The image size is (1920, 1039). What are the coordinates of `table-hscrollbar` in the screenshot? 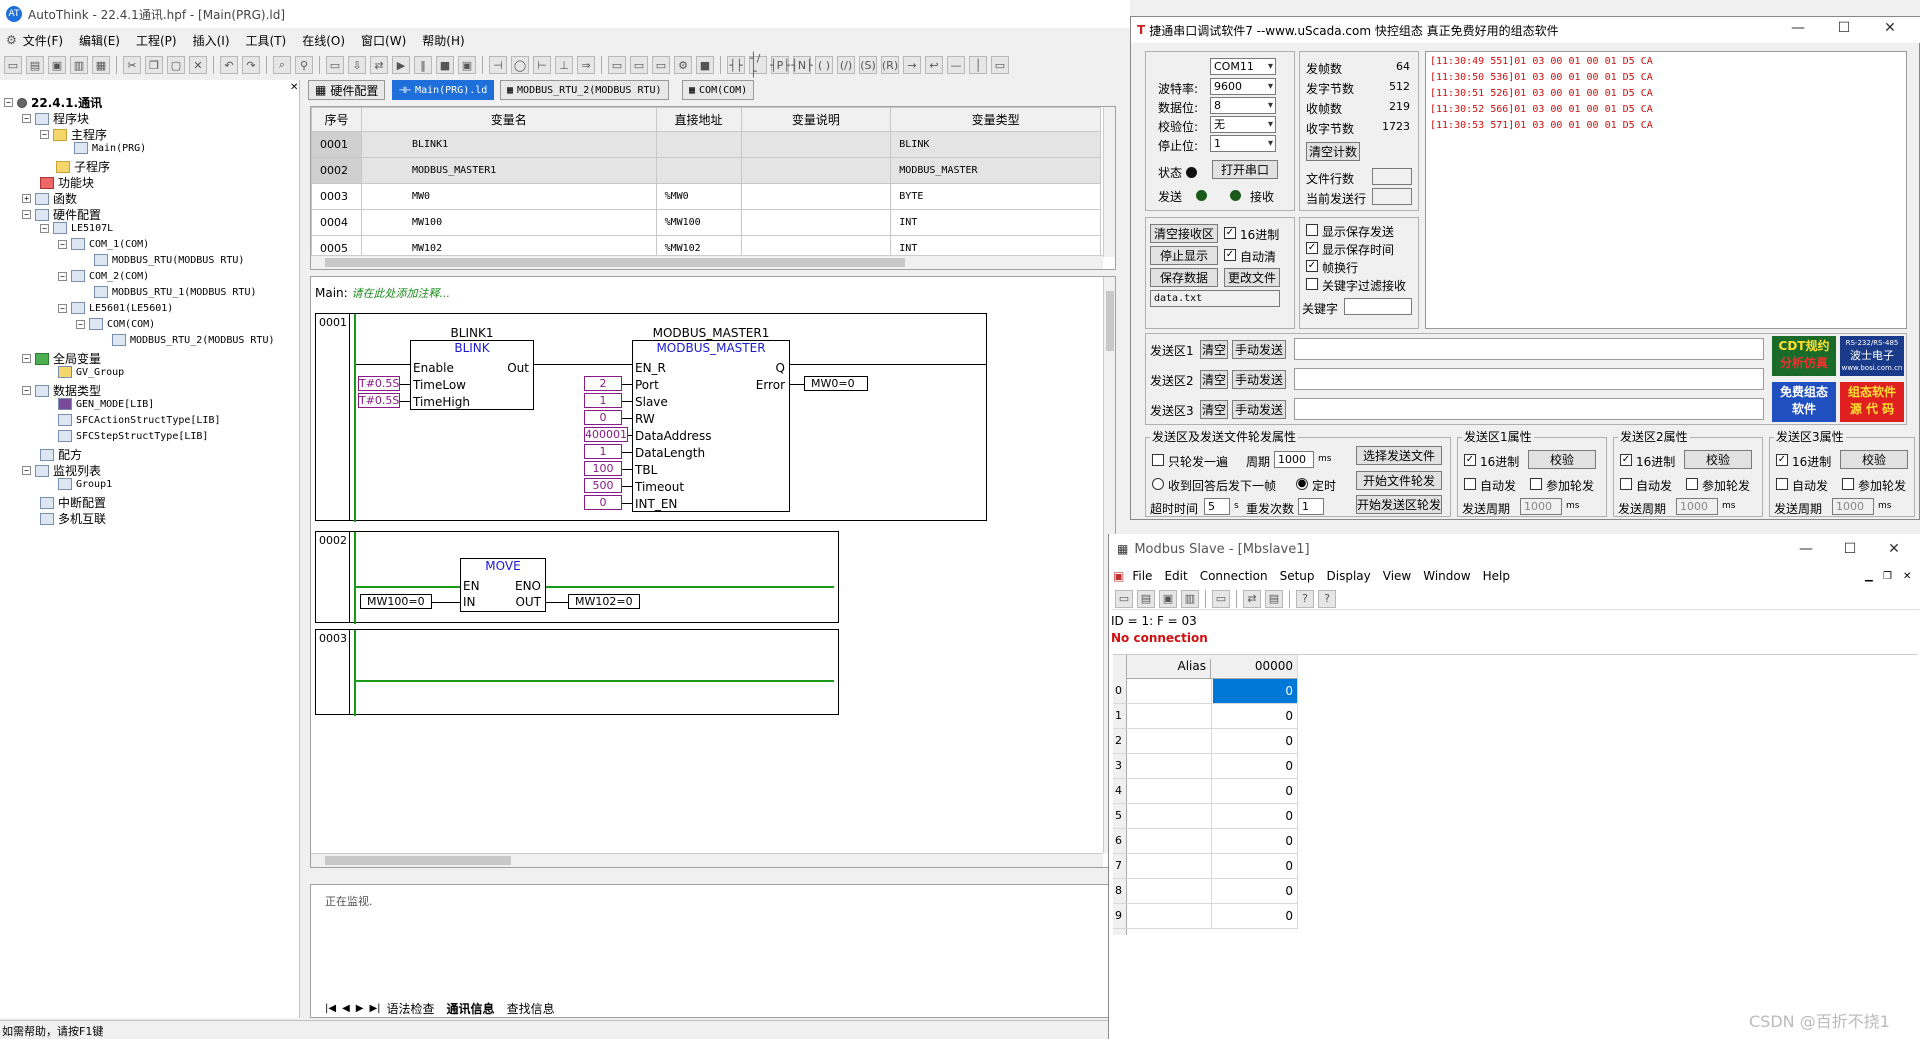 It's located at (707, 262).